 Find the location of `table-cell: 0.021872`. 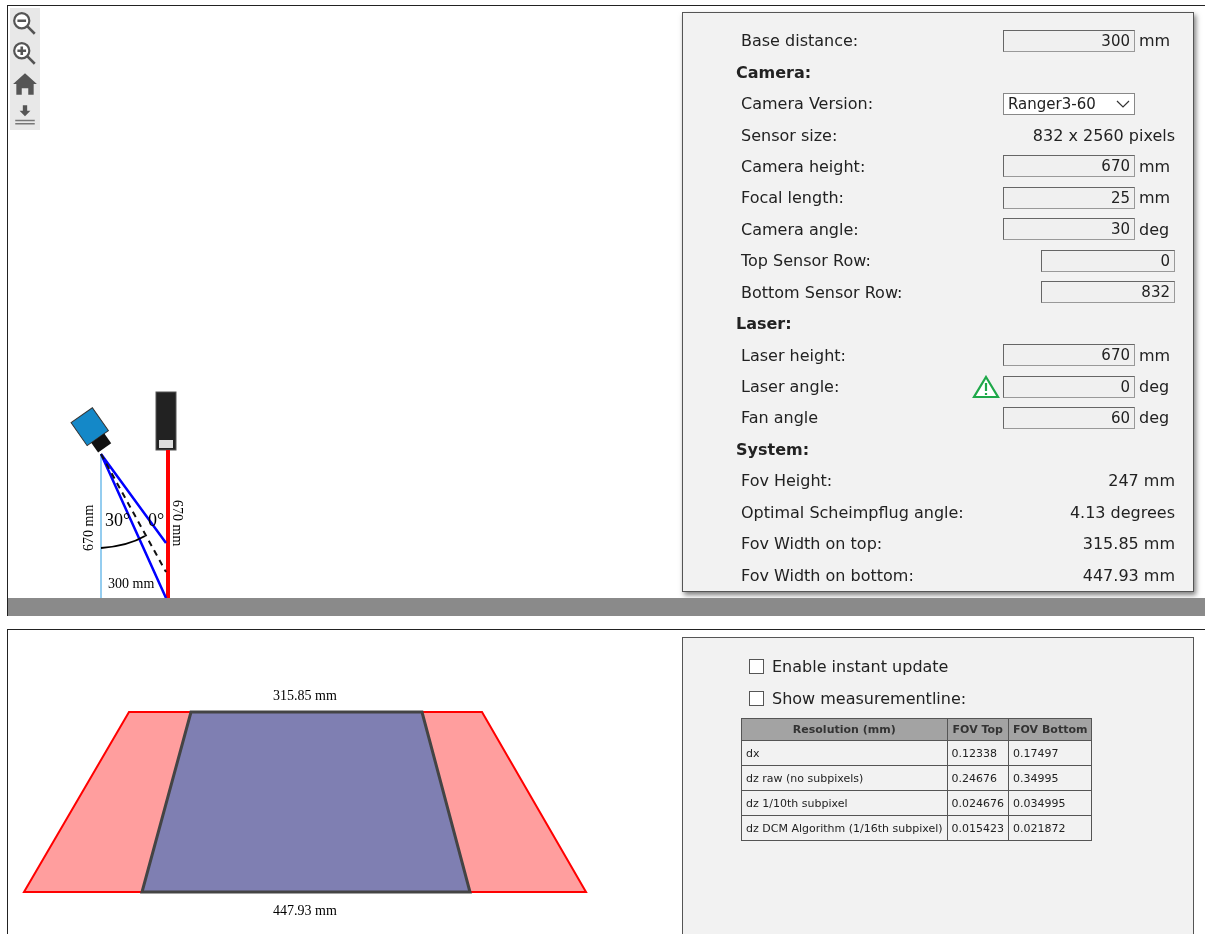

table-cell: 0.021872 is located at coordinates (1050, 828).